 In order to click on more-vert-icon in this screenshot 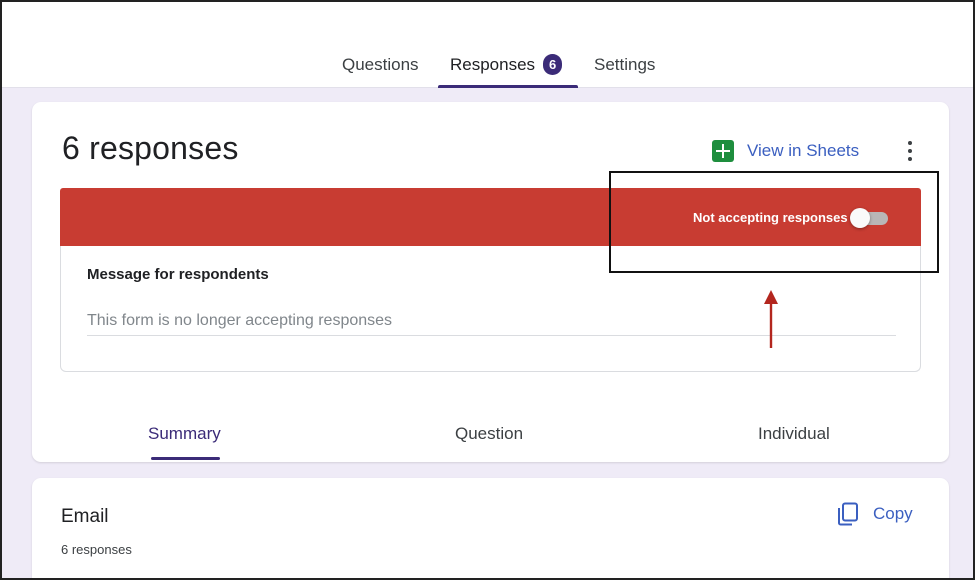, I will do `click(910, 151)`.